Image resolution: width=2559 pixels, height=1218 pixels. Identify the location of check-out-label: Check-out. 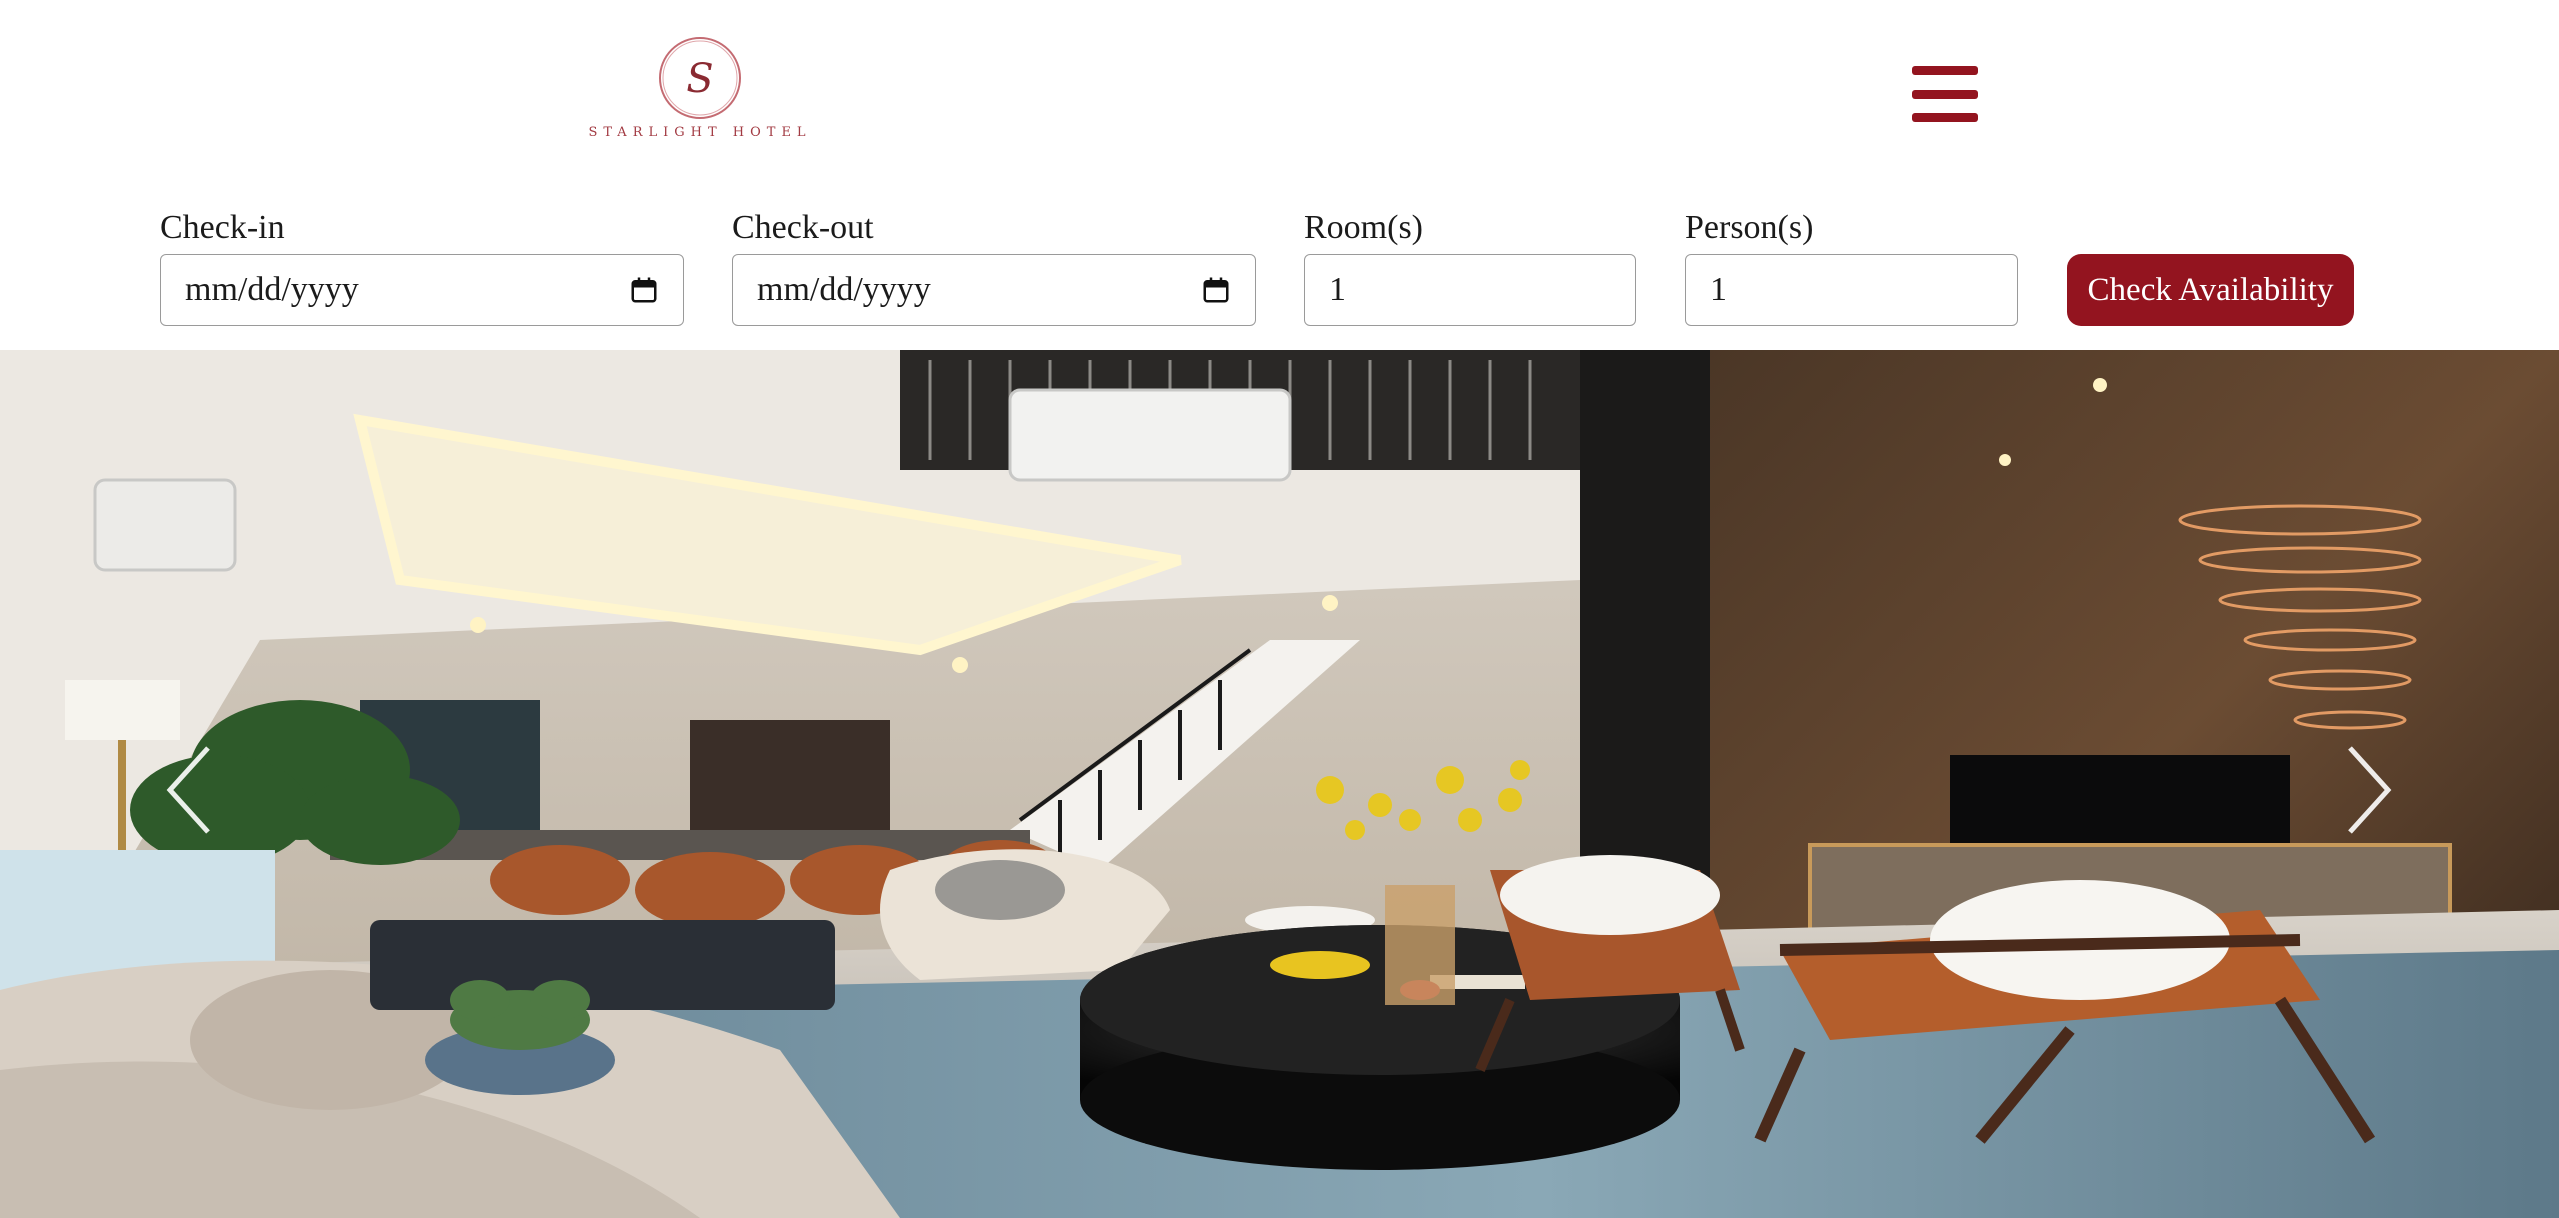
(803, 227).